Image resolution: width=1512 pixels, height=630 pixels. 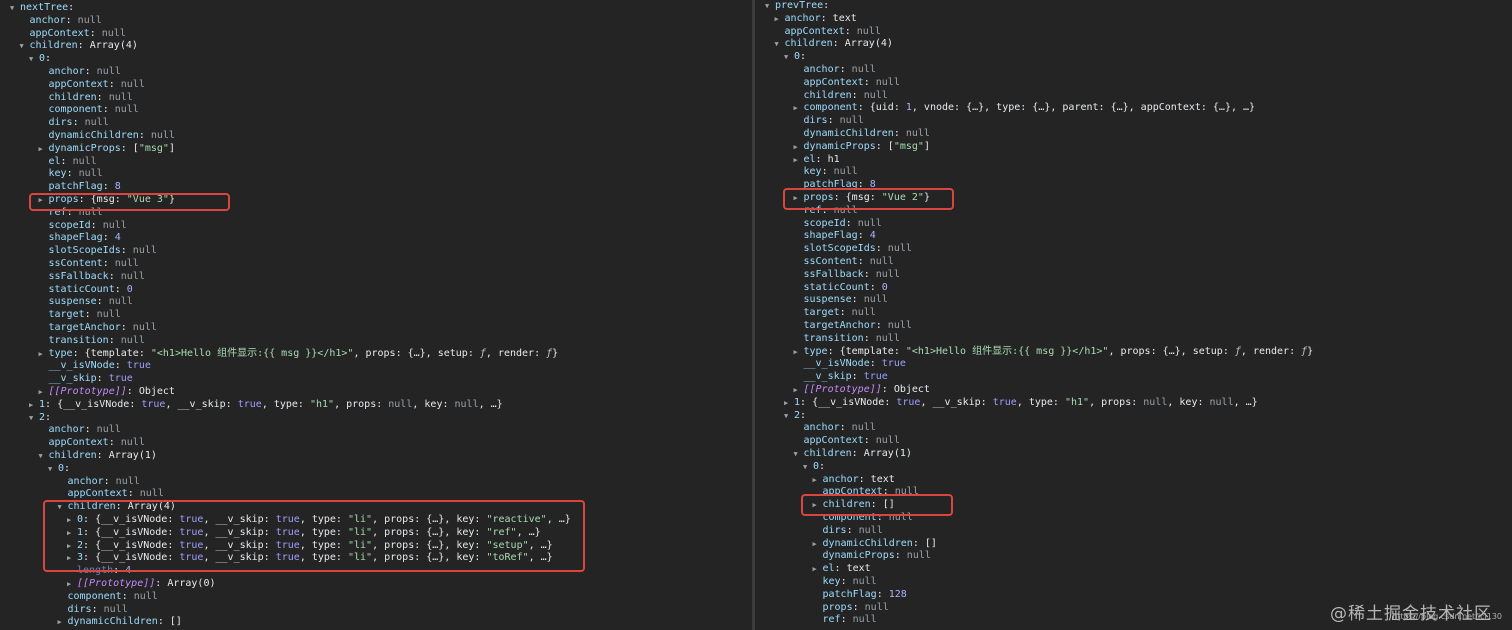 What do you see at coordinates (93, 110) in the screenshot?
I see `tree-row: component: null` at bounding box center [93, 110].